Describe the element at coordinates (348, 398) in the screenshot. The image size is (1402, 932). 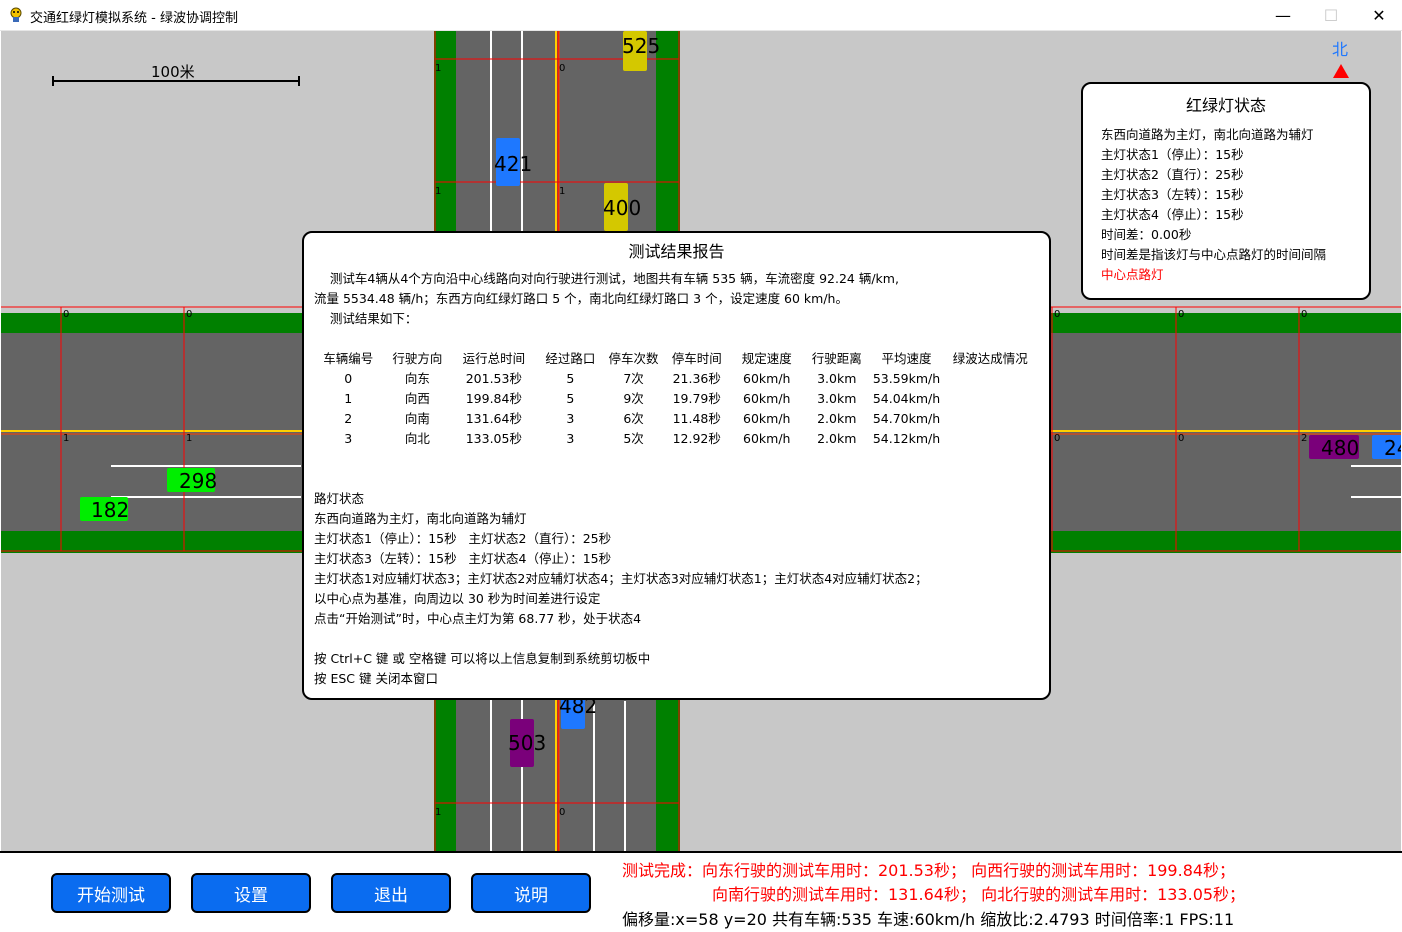
I see `table-cell: 1` at that location.